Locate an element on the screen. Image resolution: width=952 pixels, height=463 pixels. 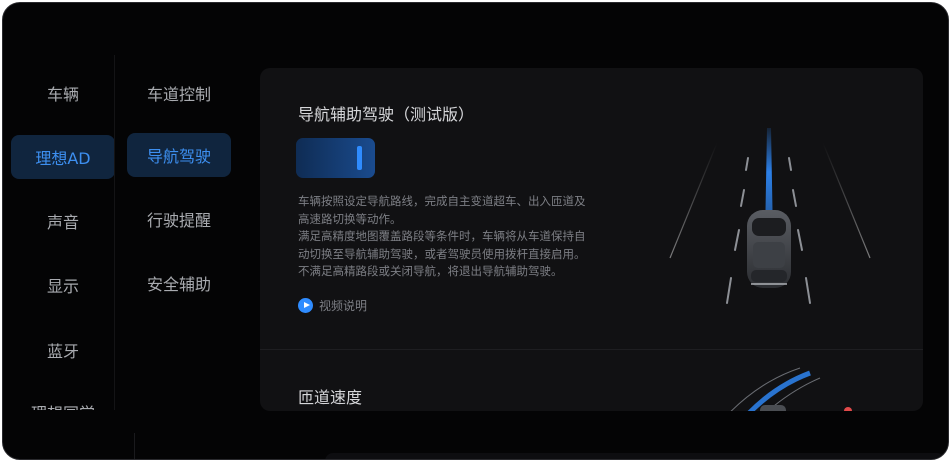
description-line: 高速路切换等动作。 is located at coordinates (350, 218).